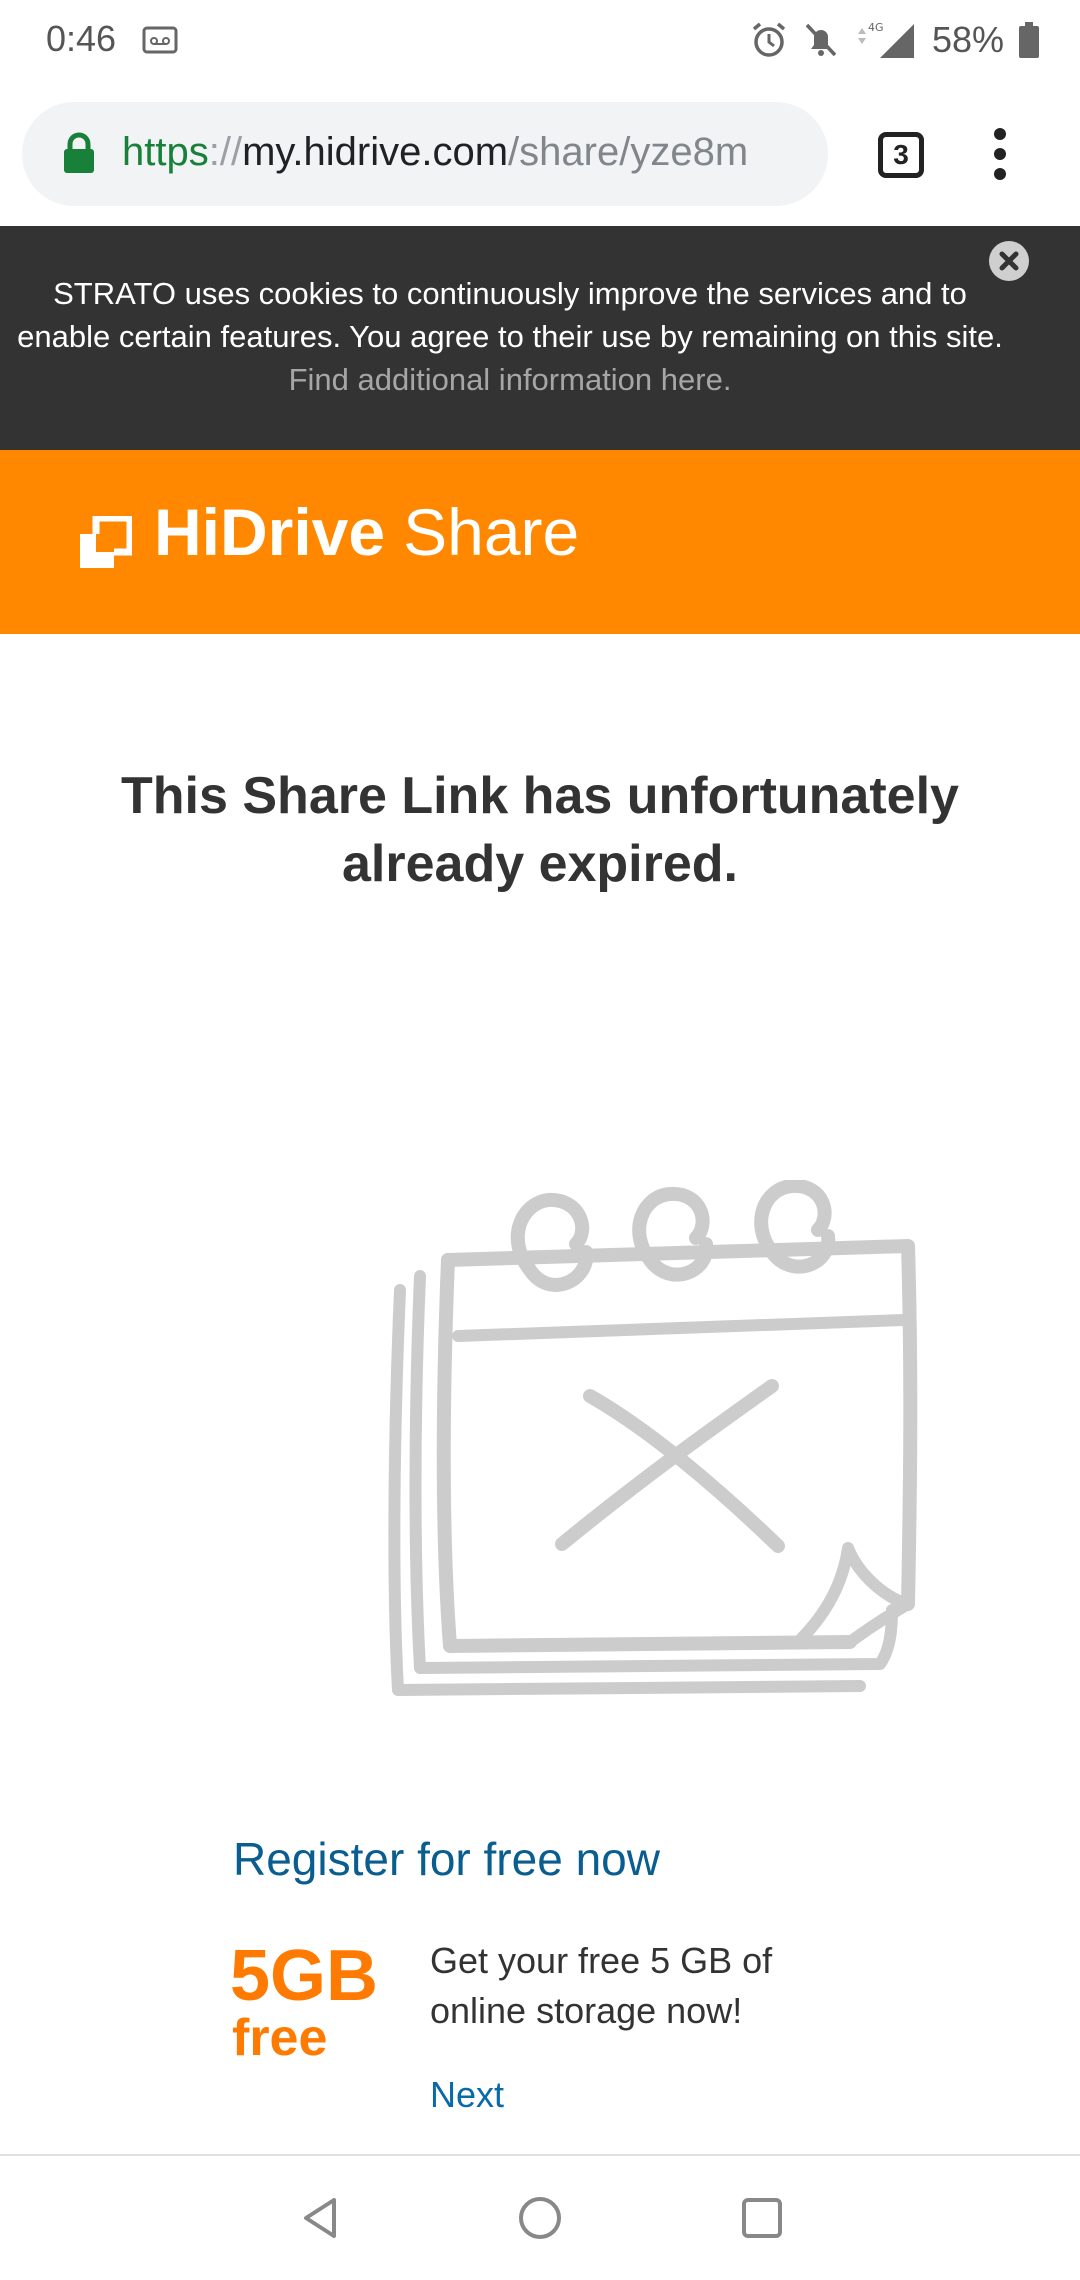  What do you see at coordinates (967, 39) in the screenshot?
I see `battery-percentage: 58%` at bounding box center [967, 39].